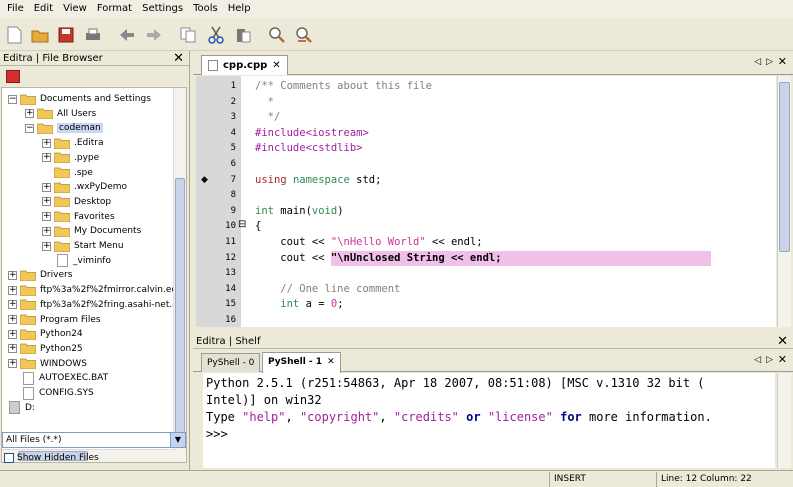 This screenshot has height=487, width=793. I want to click on code-line: cout << "\nHello World" << endl;, so click(365, 242).